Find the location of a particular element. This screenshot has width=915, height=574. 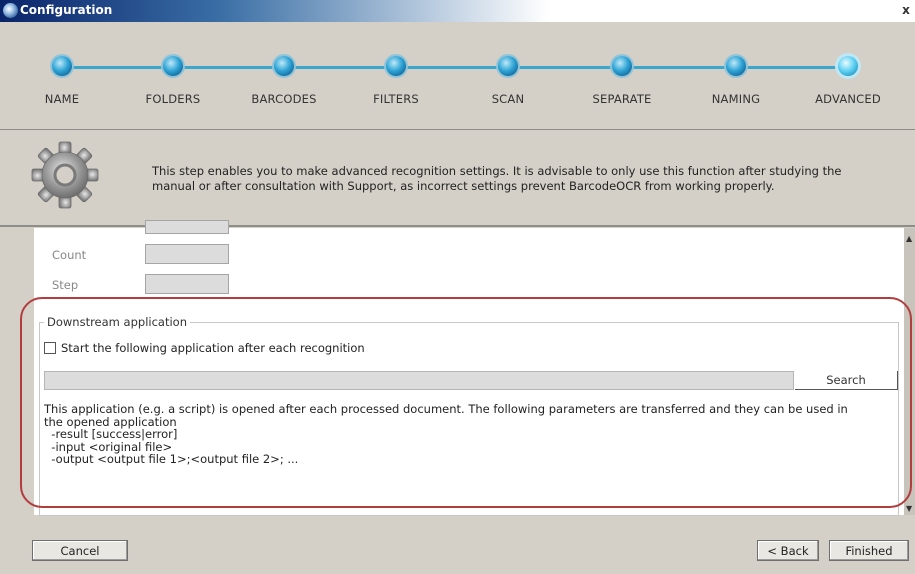

step-label: NAME is located at coordinates (62, 99).